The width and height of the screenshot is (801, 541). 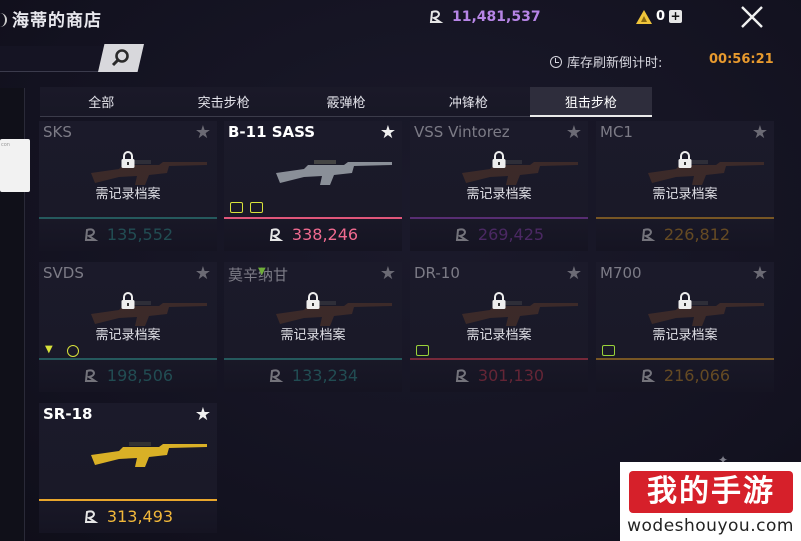 I want to click on watermark: 我的手游 wodeshouyou.com, so click(x=710, y=501).